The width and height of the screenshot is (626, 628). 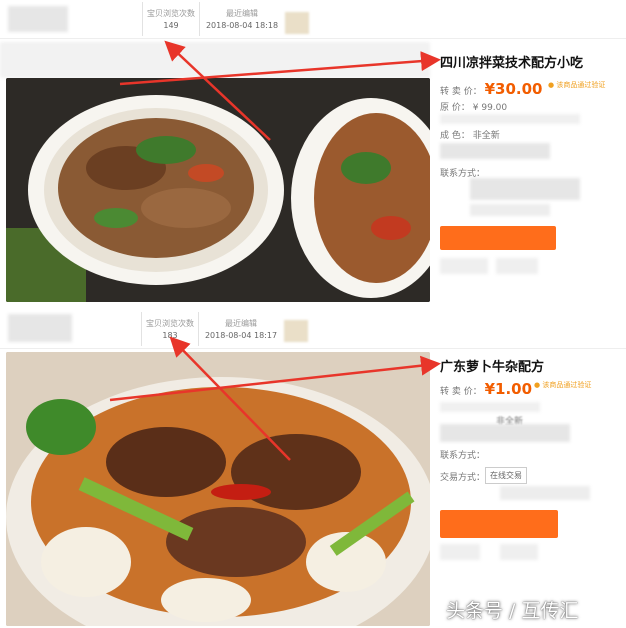 What do you see at coordinates (512, 611) in the screenshot?
I see `watermark: 头条号 / 互传汇` at bounding box center [512, 611].